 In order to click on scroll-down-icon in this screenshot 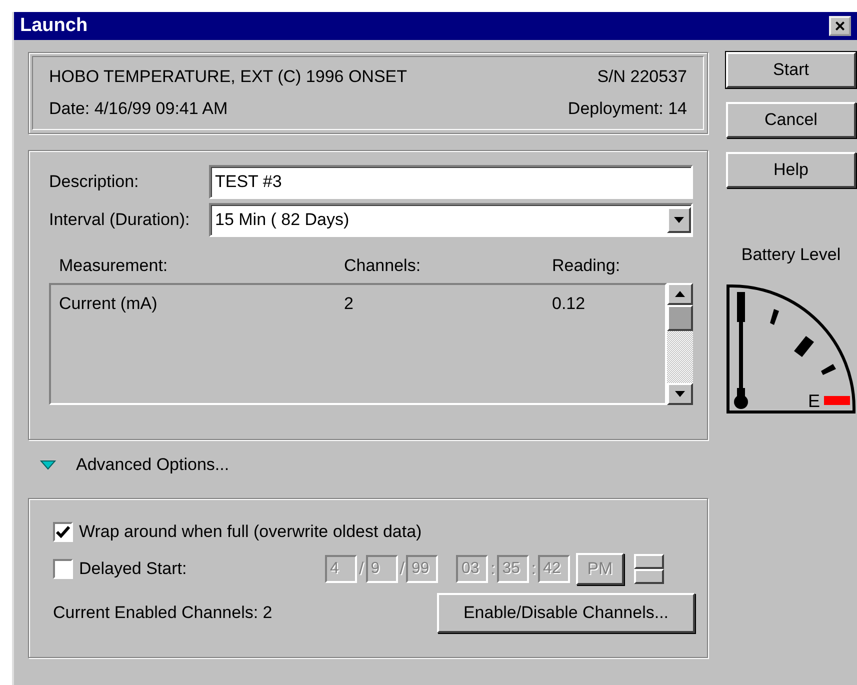, I will do `click(680, 393)`.